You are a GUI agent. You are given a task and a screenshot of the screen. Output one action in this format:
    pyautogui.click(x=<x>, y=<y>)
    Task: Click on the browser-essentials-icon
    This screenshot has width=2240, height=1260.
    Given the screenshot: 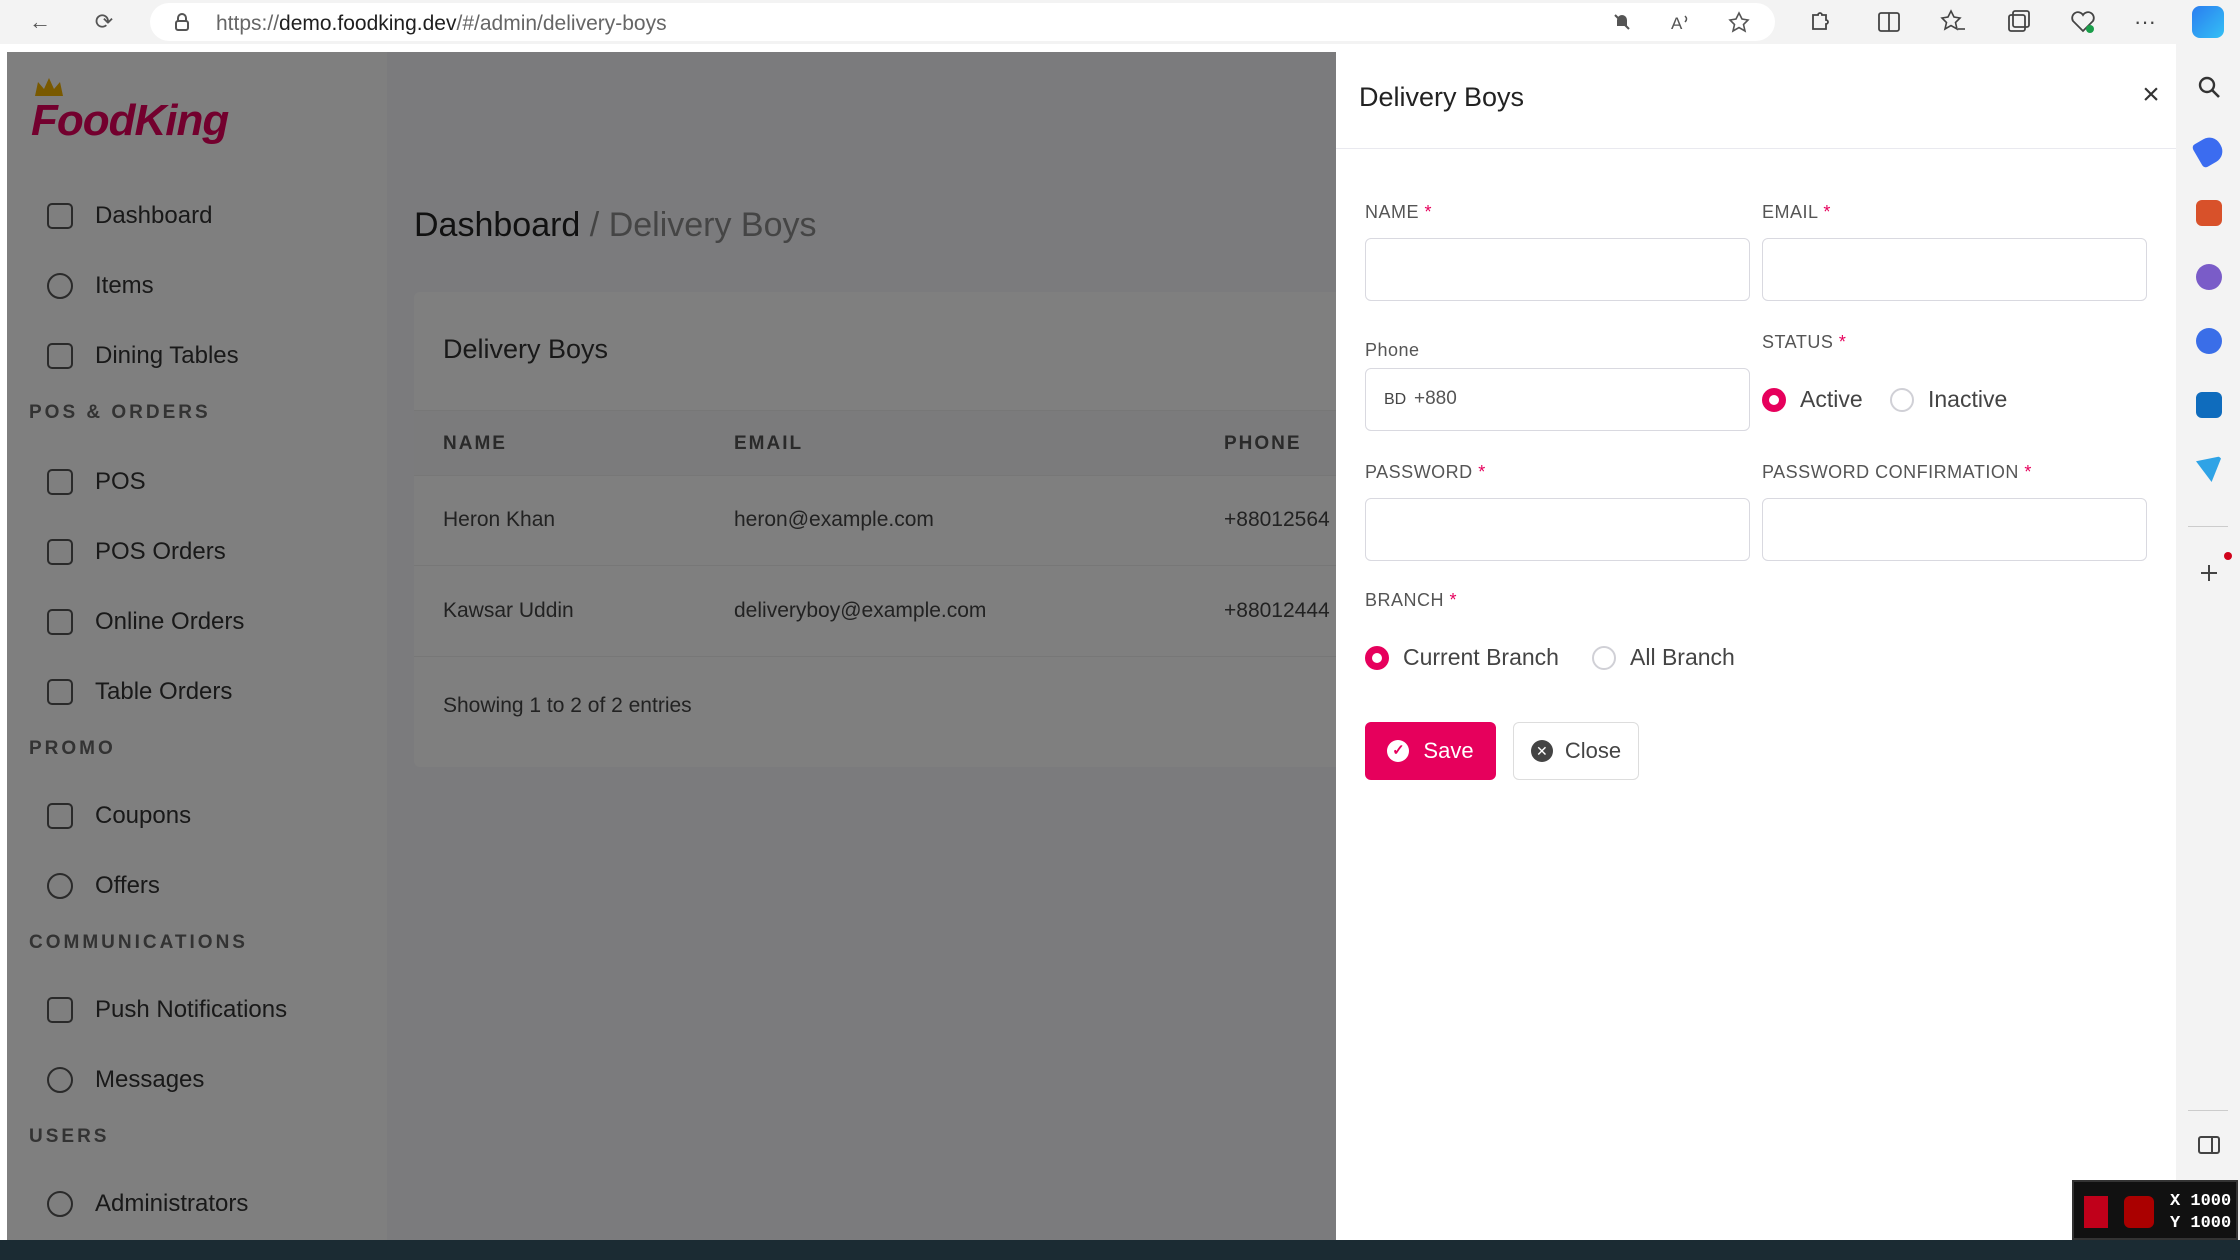 What is the action you would take?
    pyautogui.click(x=2083, y=22)
    